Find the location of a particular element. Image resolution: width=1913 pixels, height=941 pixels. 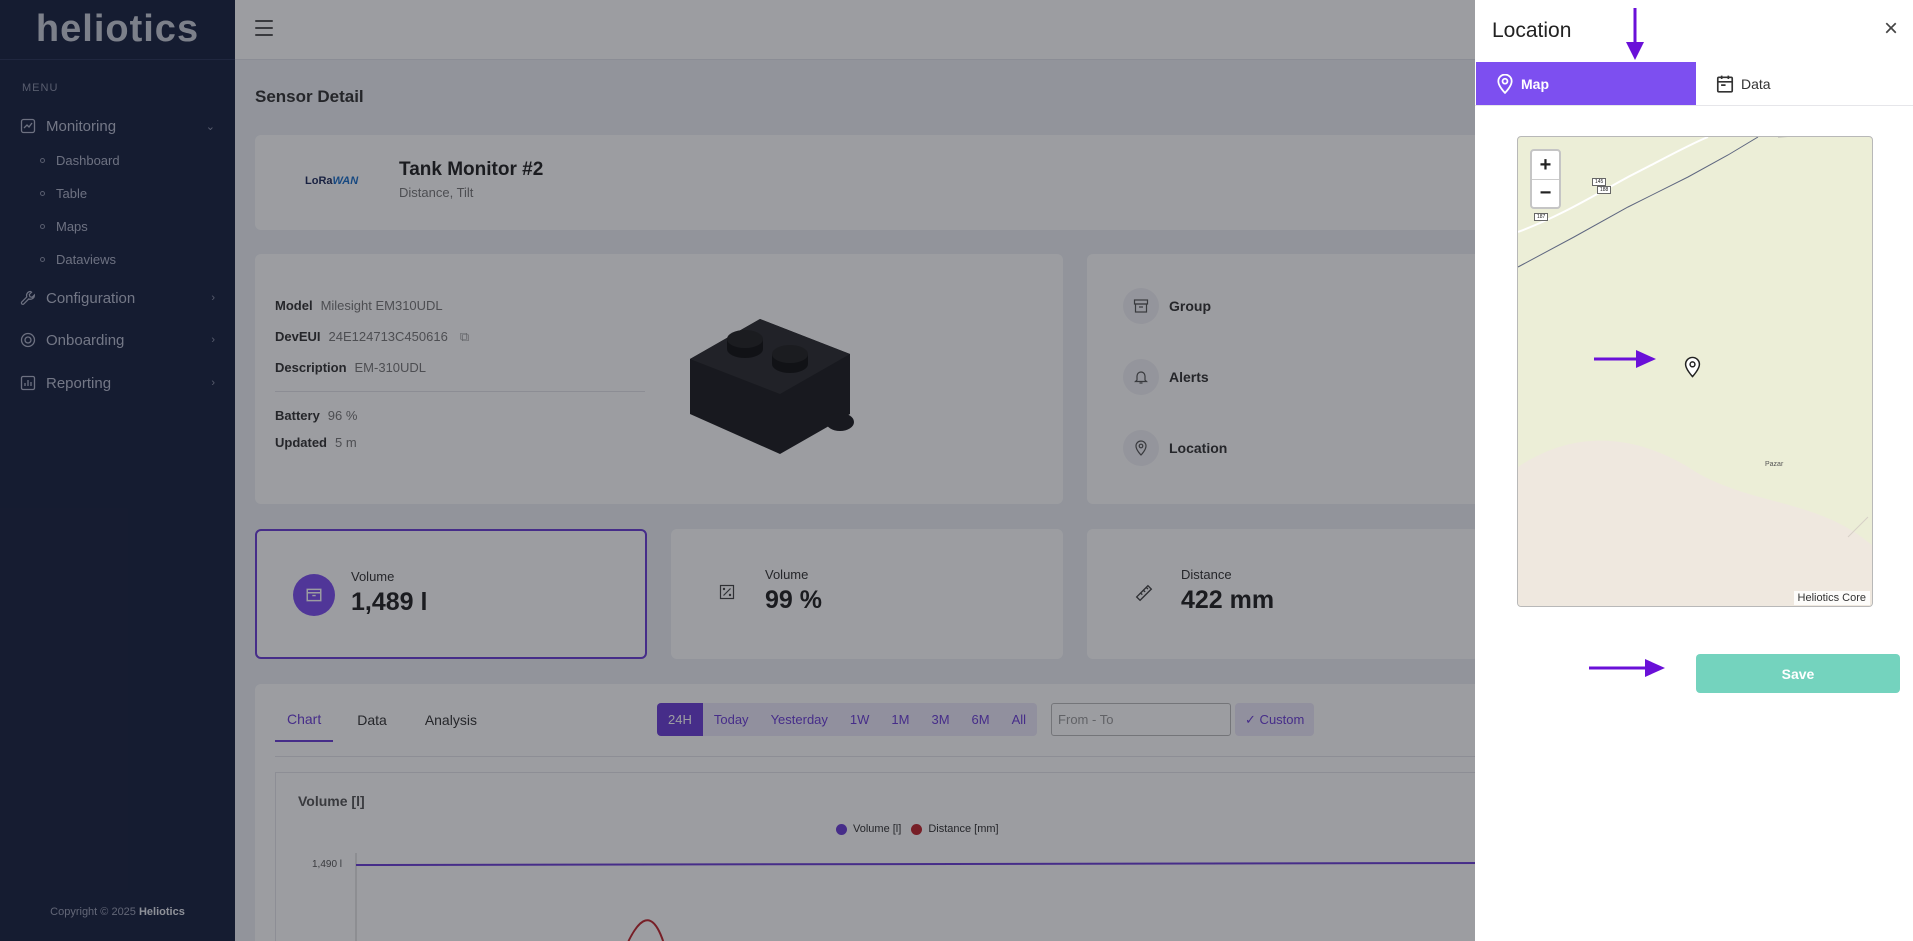

panel-tabs: Map Data is located at coordinates (1694, 84).